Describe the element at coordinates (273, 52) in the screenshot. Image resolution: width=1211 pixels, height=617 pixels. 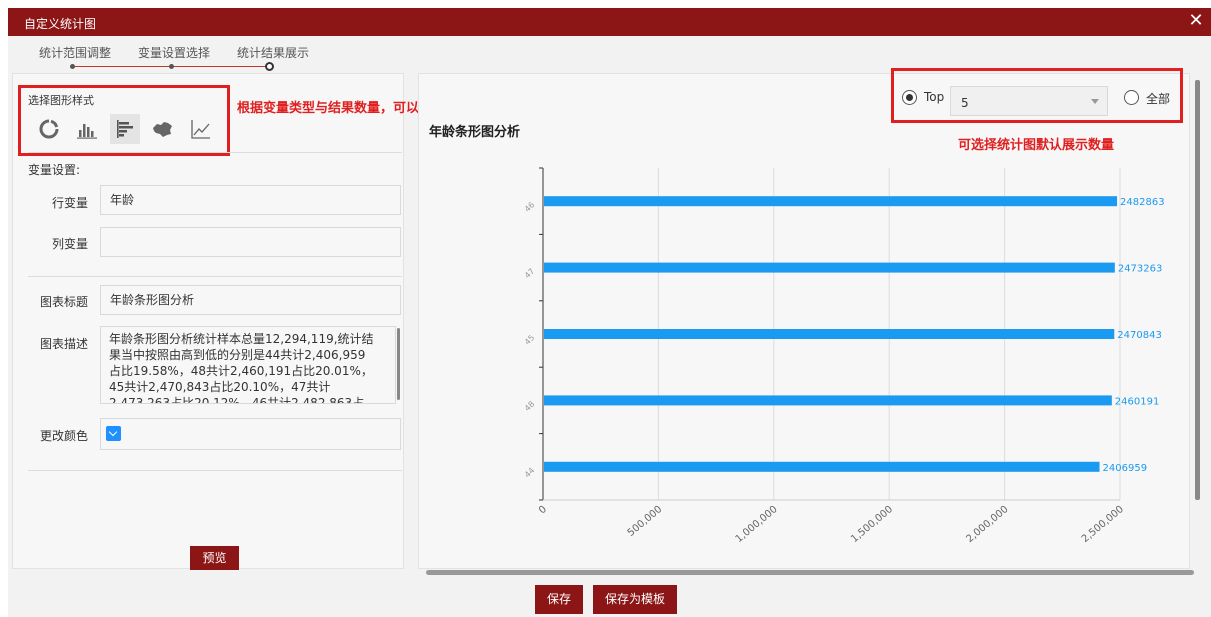
I see `step-results: 统计结果展示` at that location.